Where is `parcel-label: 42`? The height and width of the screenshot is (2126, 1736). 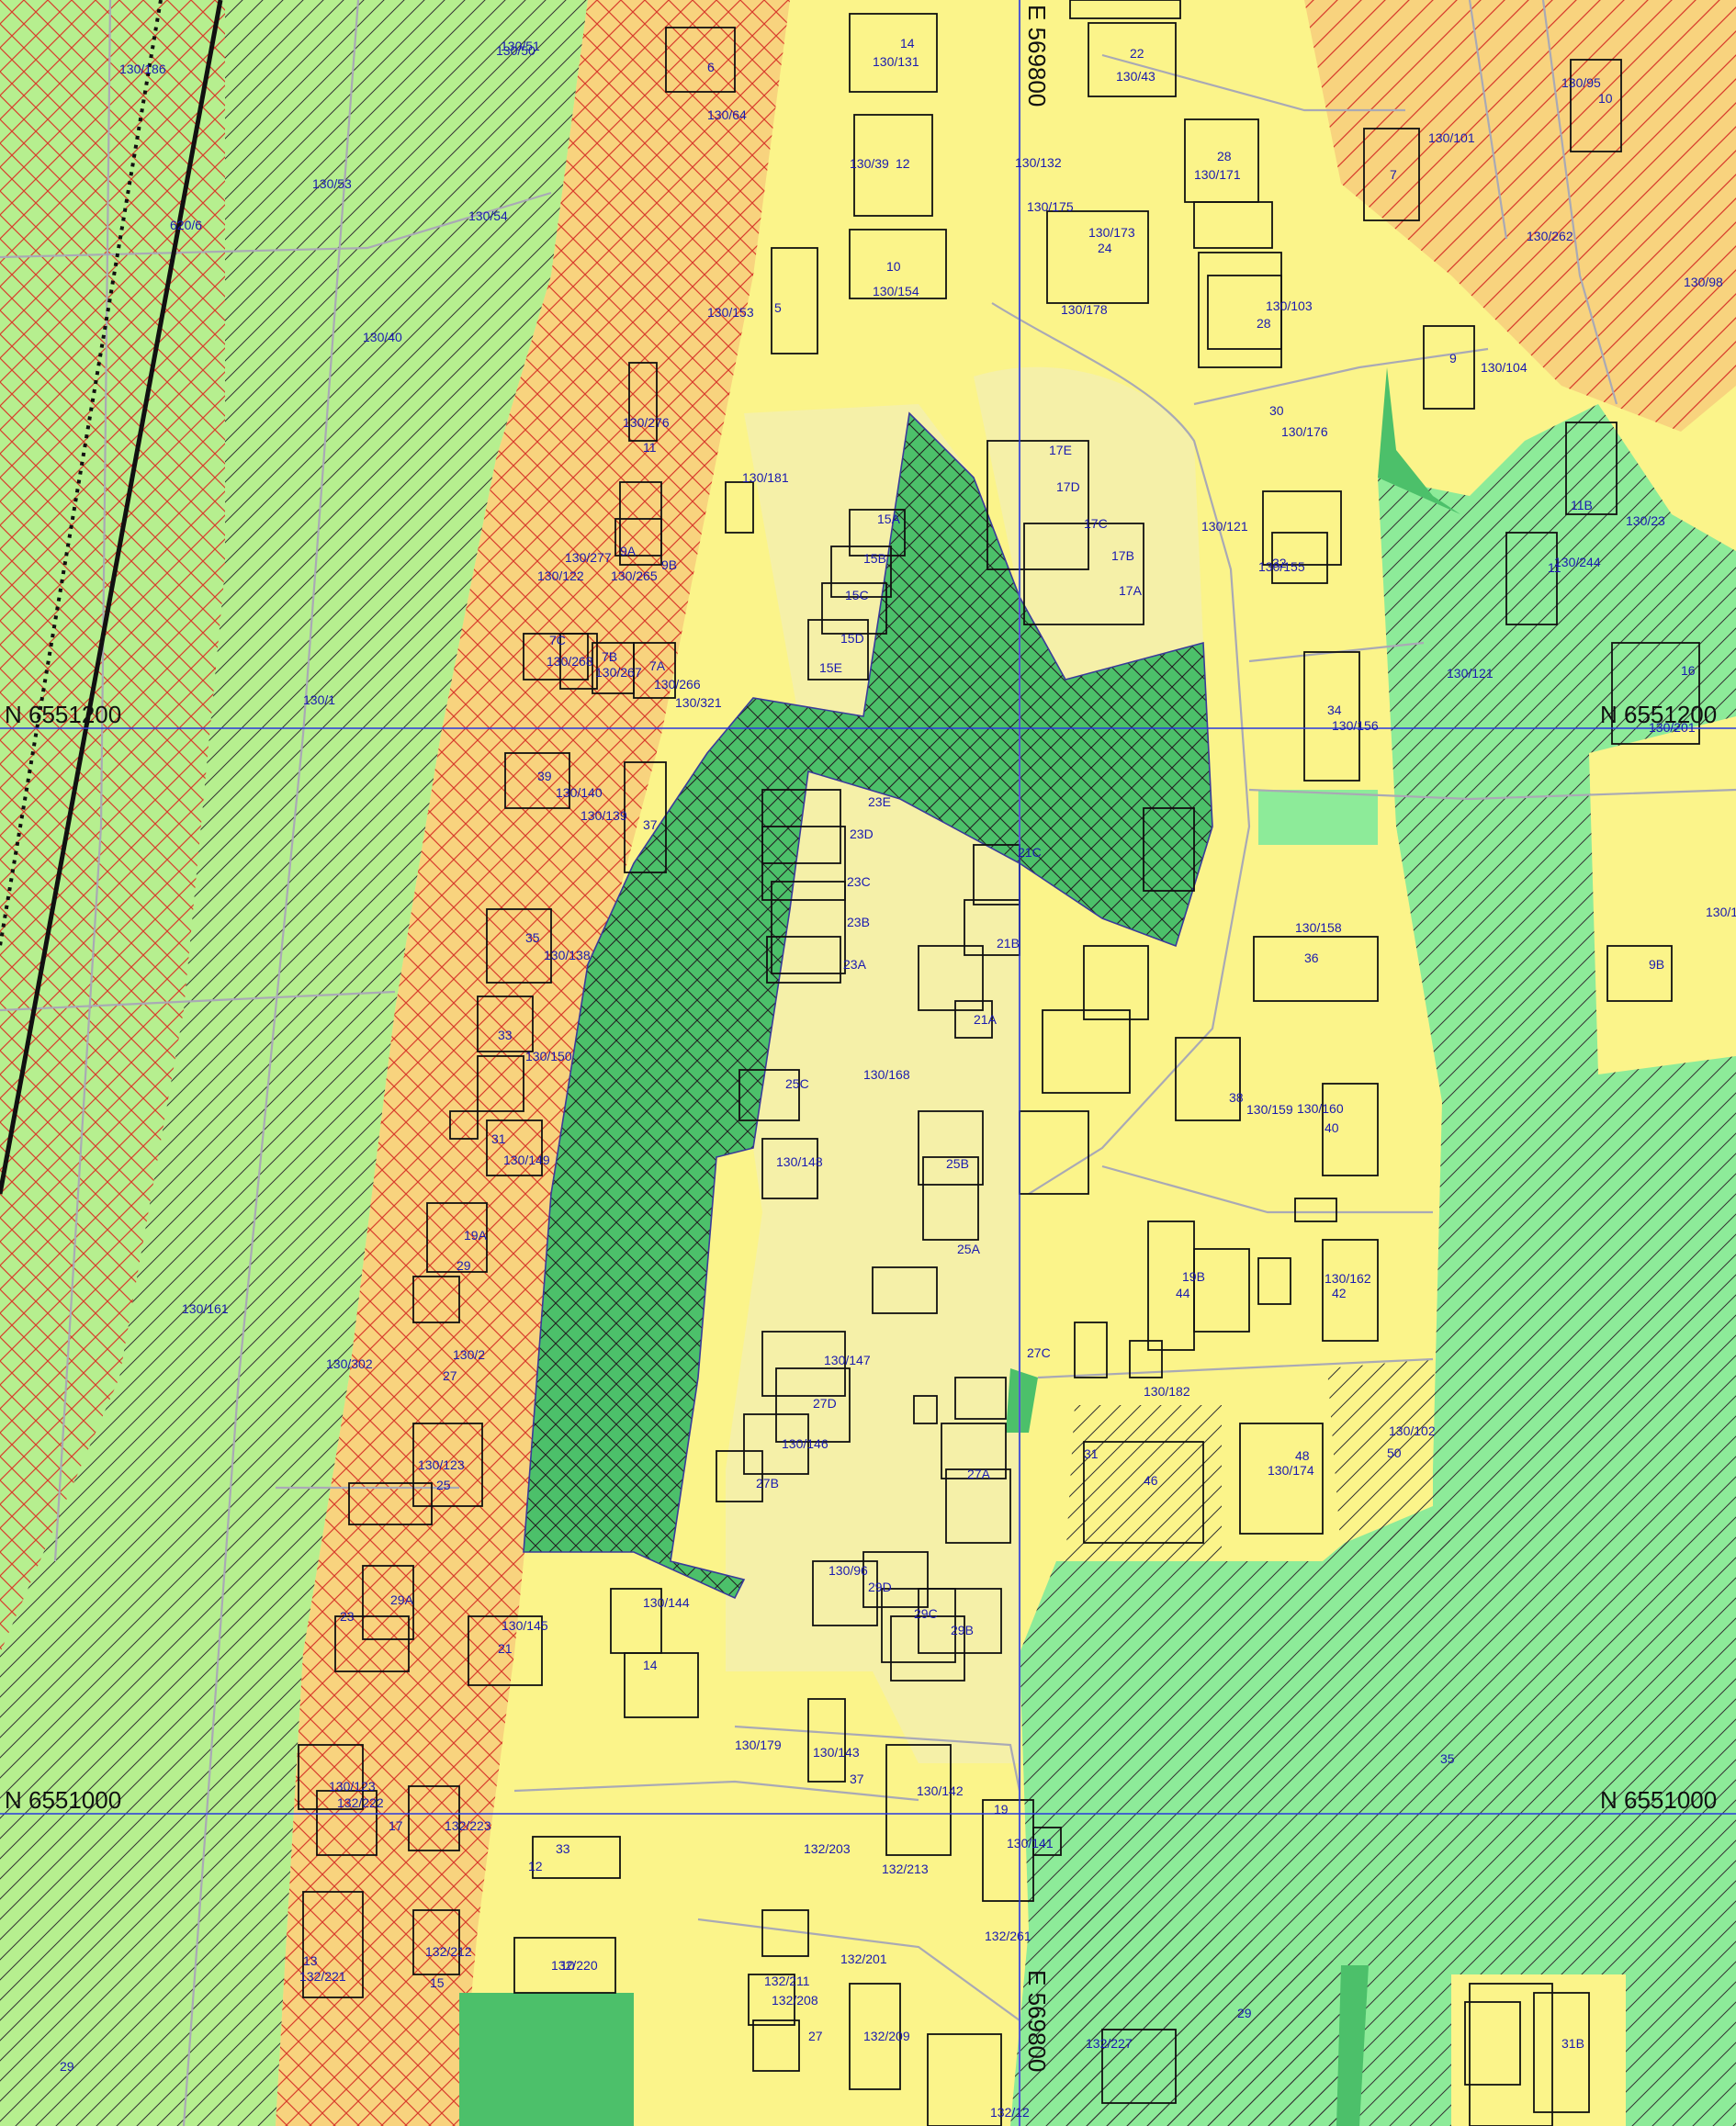
parcel-label: 42 is located at coordinates (1339, 1293).